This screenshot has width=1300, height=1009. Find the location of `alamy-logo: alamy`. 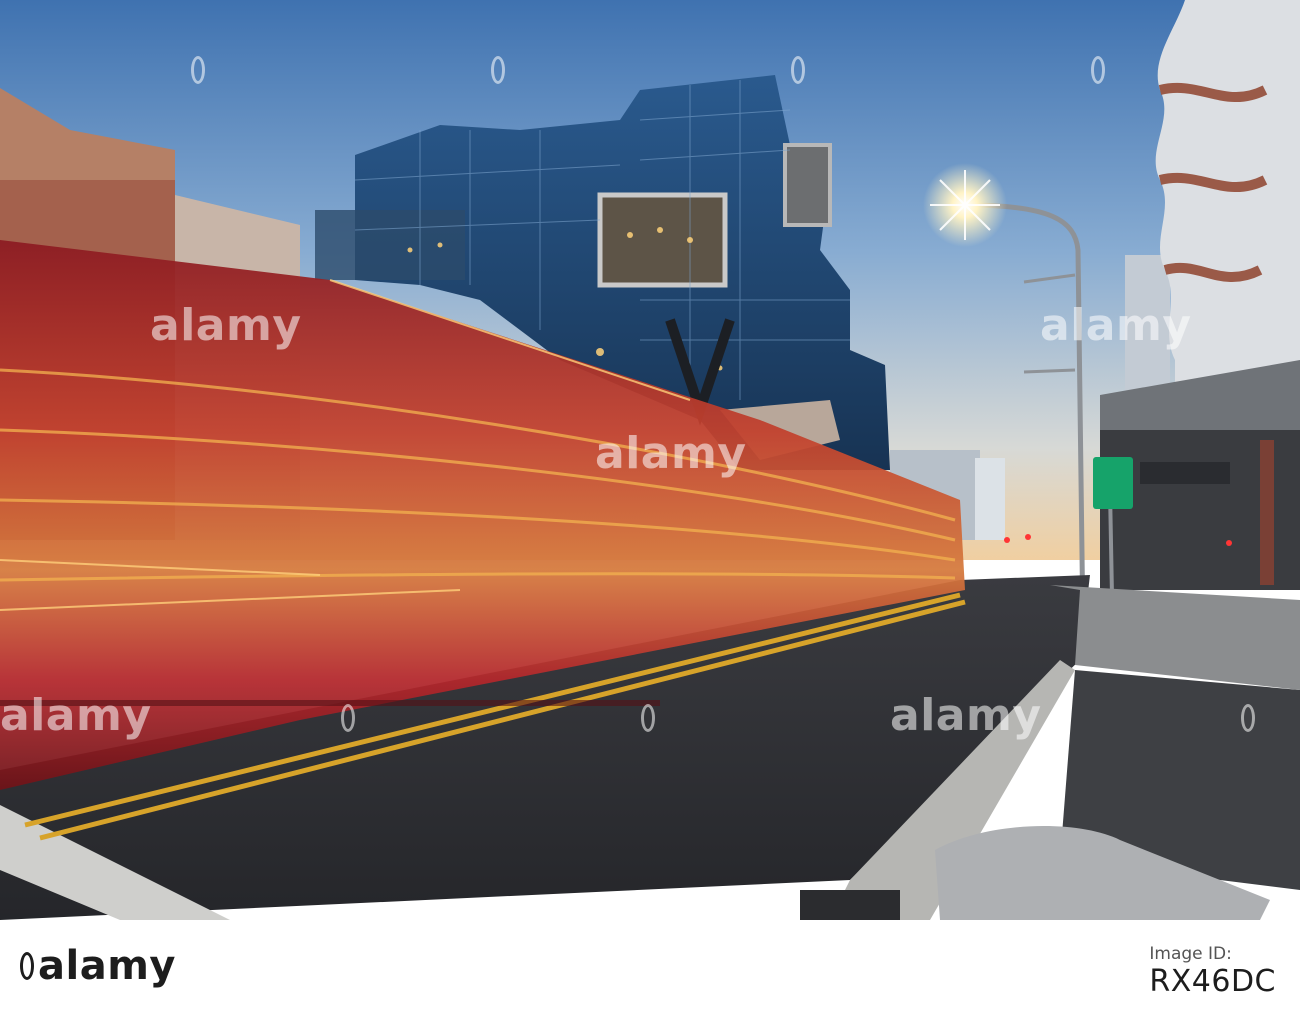

alamy-logo: alamy is located at coordinates (98, 966).